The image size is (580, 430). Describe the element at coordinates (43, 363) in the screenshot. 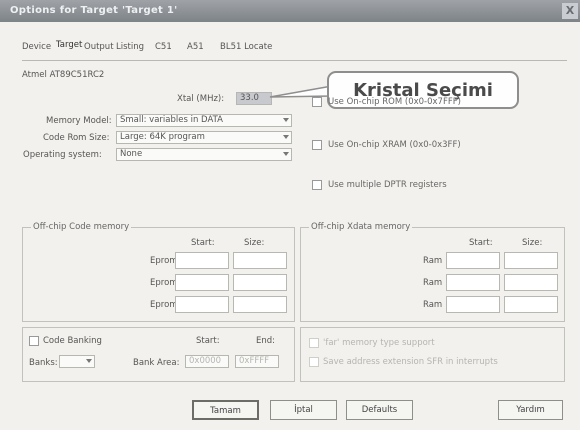

I see `banks-label: Banks:` at that location.